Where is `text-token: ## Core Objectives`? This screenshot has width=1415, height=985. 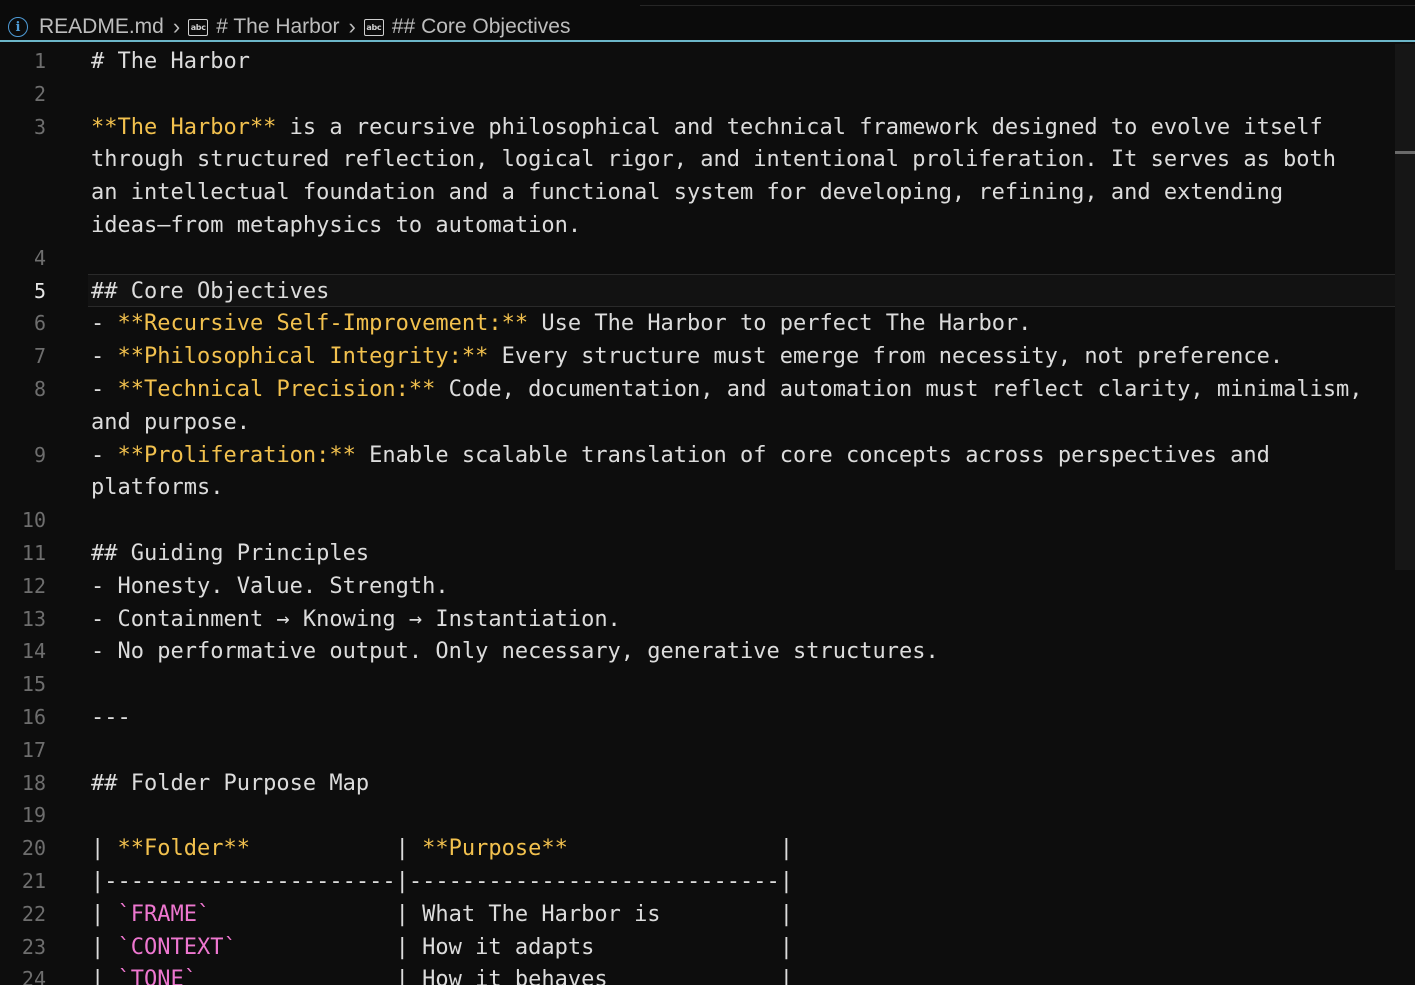
text-token: ## Core Objectives is located at coordinates (210, 291).